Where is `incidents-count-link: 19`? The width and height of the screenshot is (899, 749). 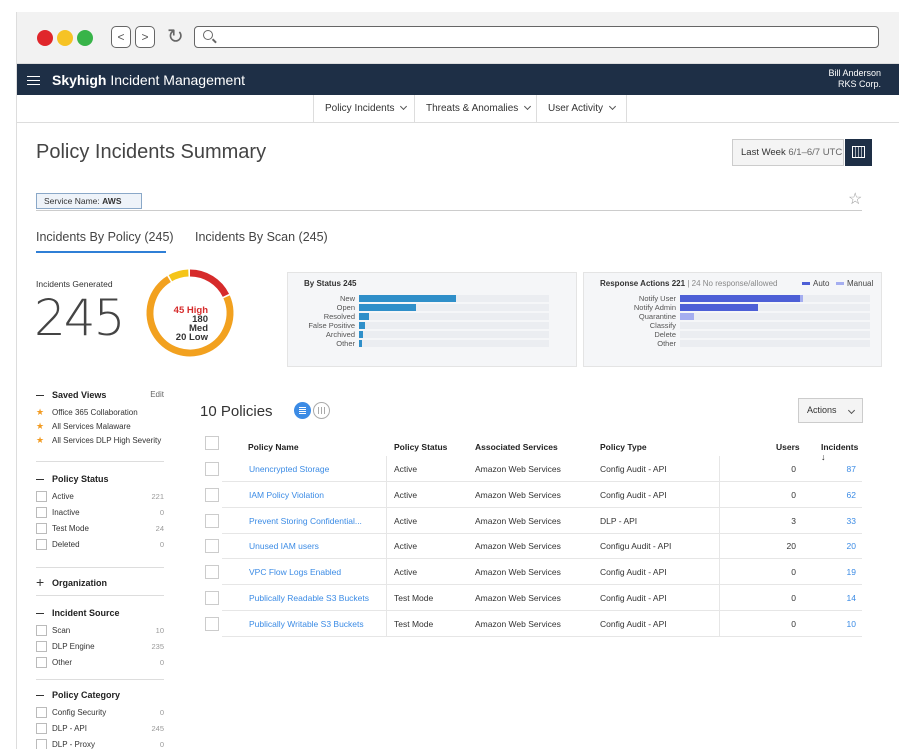 incidents-count-link: 19 is located at coordinates (838, 572).